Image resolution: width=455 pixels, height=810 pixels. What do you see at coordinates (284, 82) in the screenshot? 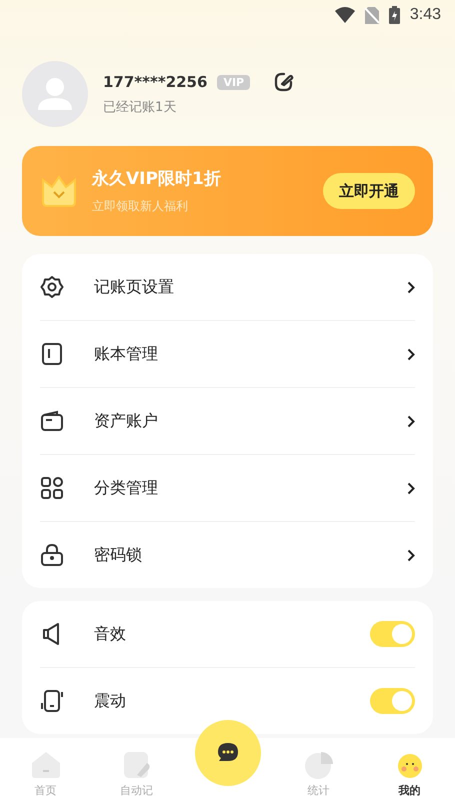
I see `edit-icon` at bounding box center [284, 82].